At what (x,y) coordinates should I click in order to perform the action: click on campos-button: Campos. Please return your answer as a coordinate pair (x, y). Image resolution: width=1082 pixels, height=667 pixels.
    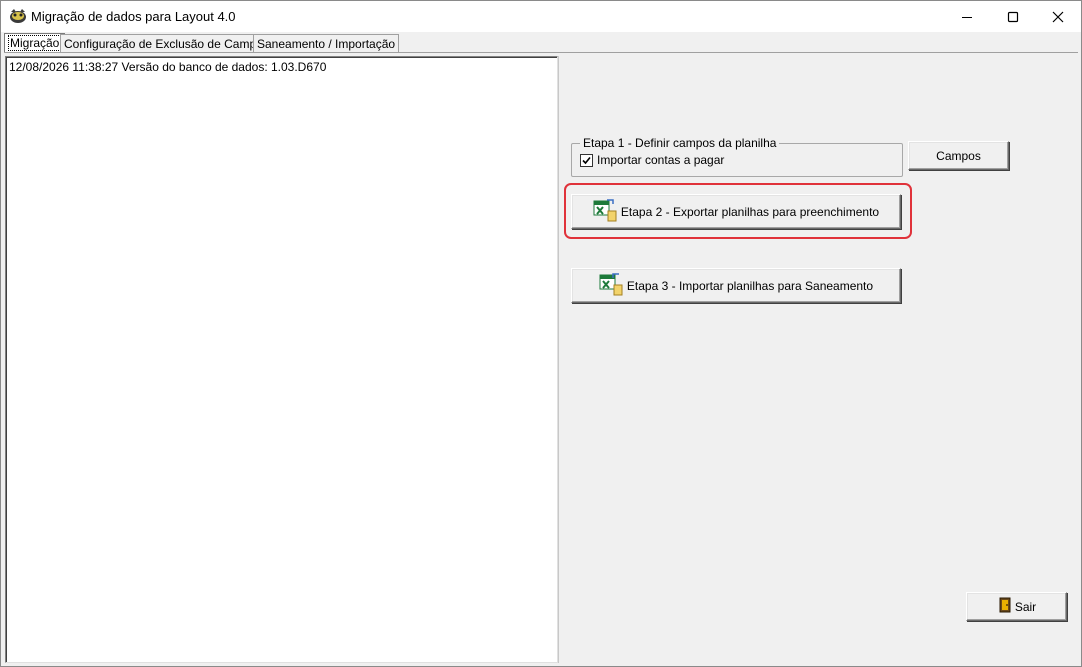
    Looking at the image, I should click on (958, 155).